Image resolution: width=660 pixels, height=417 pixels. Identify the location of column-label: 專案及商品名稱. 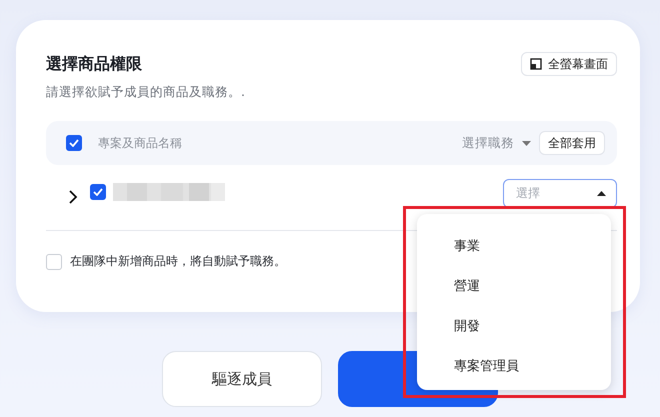
(140, 143).